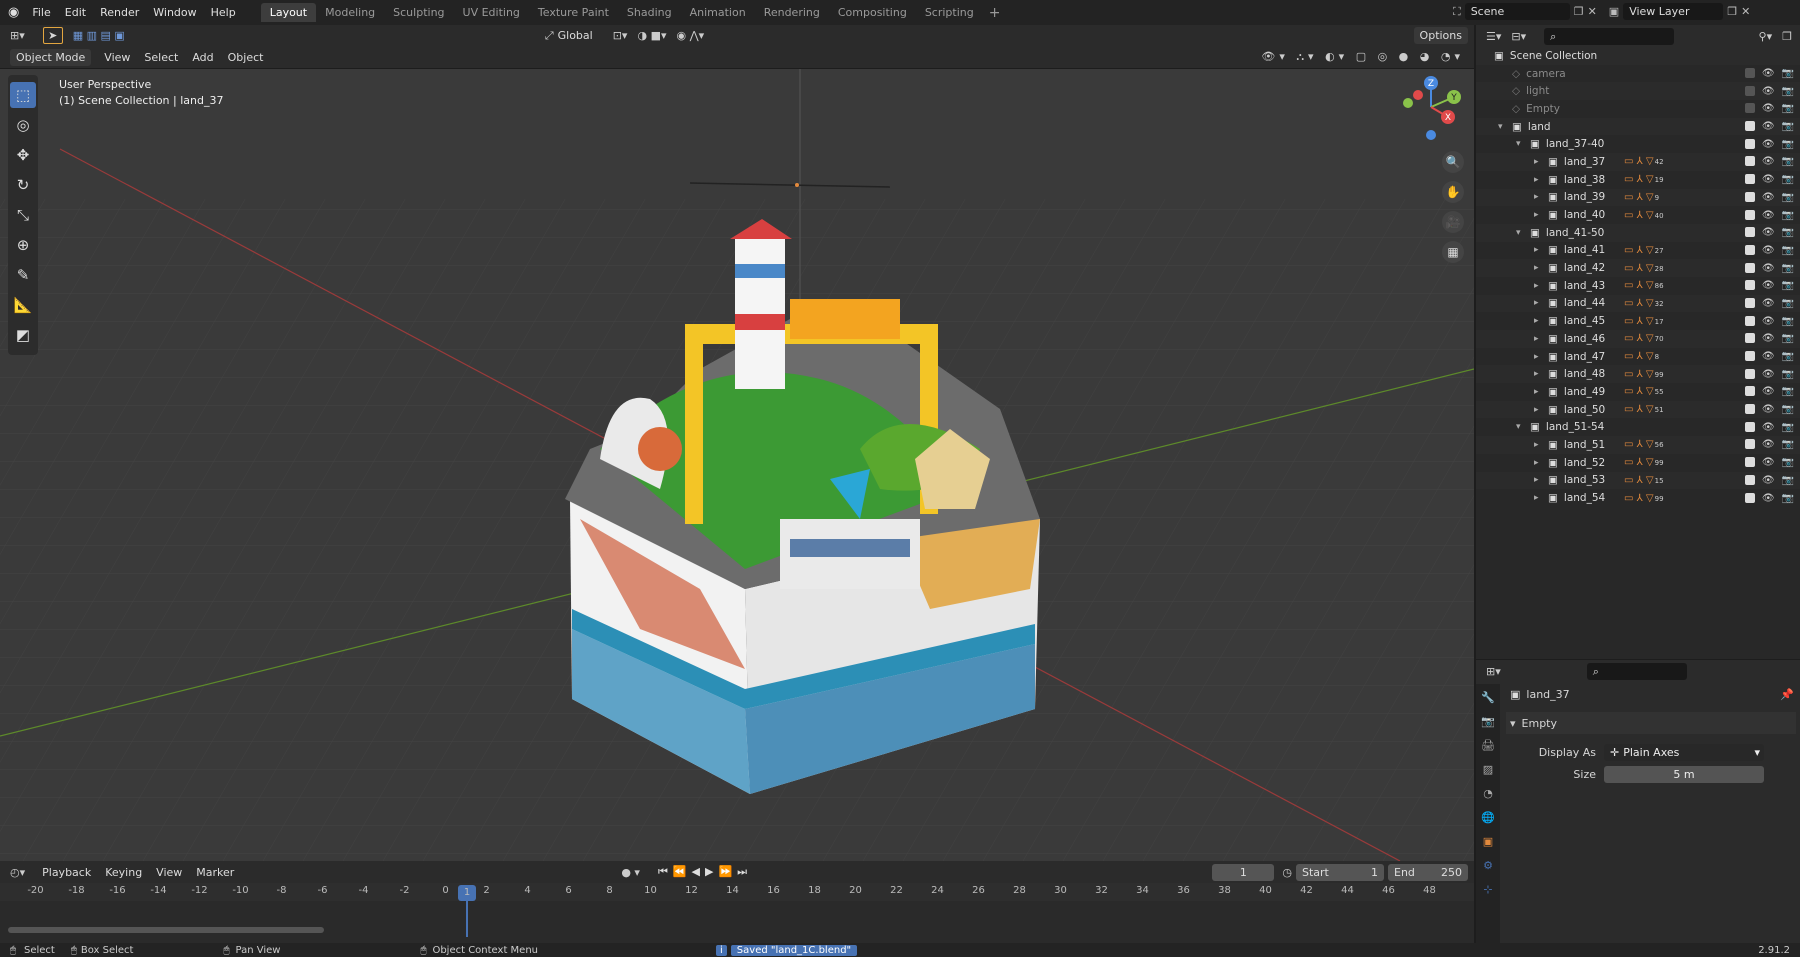 Image resolution: width=1800 pixels, height=957 pixels. What do you see at coordinates (99, 35) in the screenshot?
I see `select-mode-icons: ▦ ▥ ▤ ▣` at bounding box center [99, 35].